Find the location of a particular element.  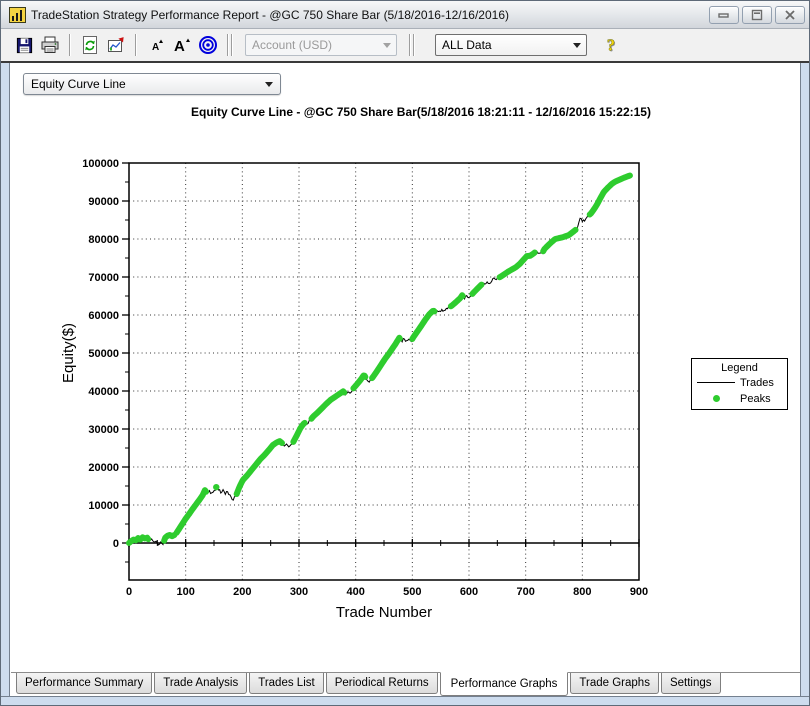

svg-text: 900 is located at coordinates (639, 592).